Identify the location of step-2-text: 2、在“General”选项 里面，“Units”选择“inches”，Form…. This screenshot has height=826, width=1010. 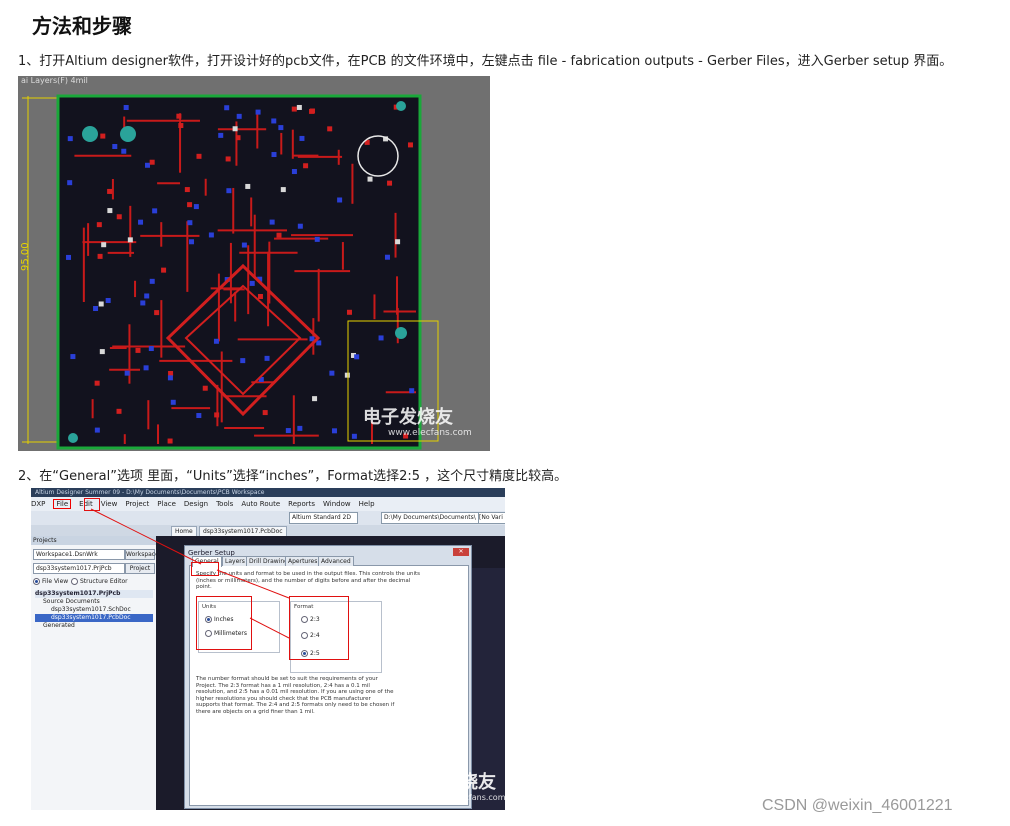
(293, 476).